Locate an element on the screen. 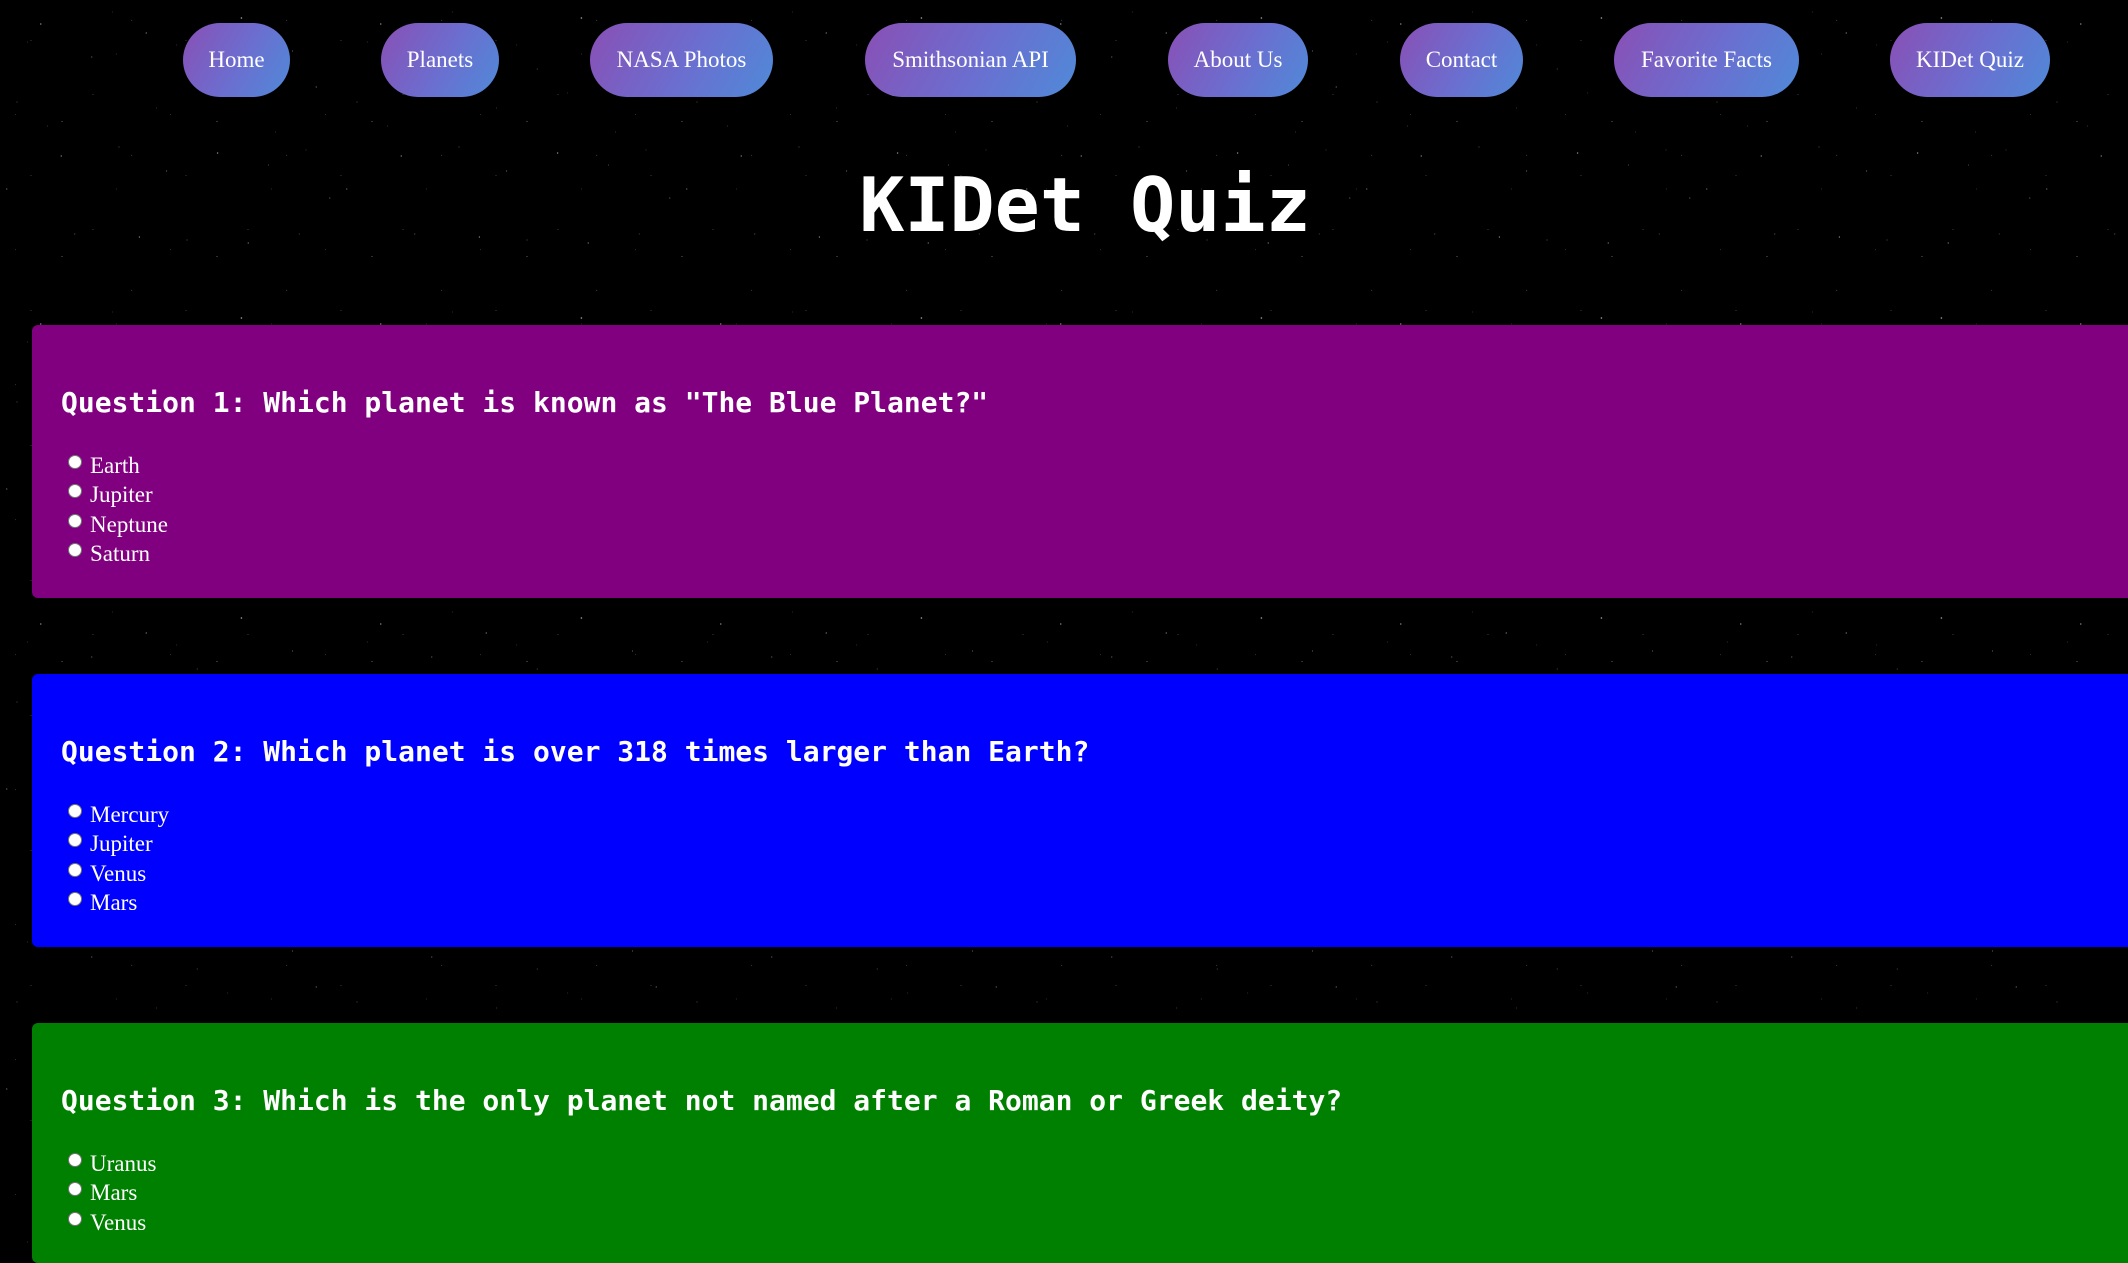  question-3-options: Uranus Mars Venus is located at coordinates (112, 1193).